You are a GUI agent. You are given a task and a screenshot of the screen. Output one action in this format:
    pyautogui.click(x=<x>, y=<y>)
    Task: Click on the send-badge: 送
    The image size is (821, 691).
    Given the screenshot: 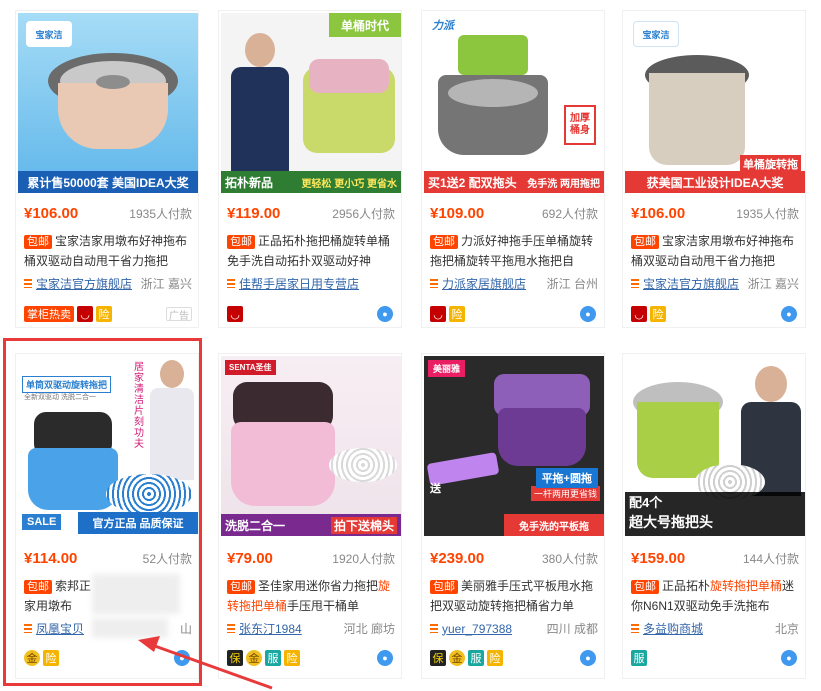 What is the action you would take?
    pyautogui.click(x=435, y=489)
    